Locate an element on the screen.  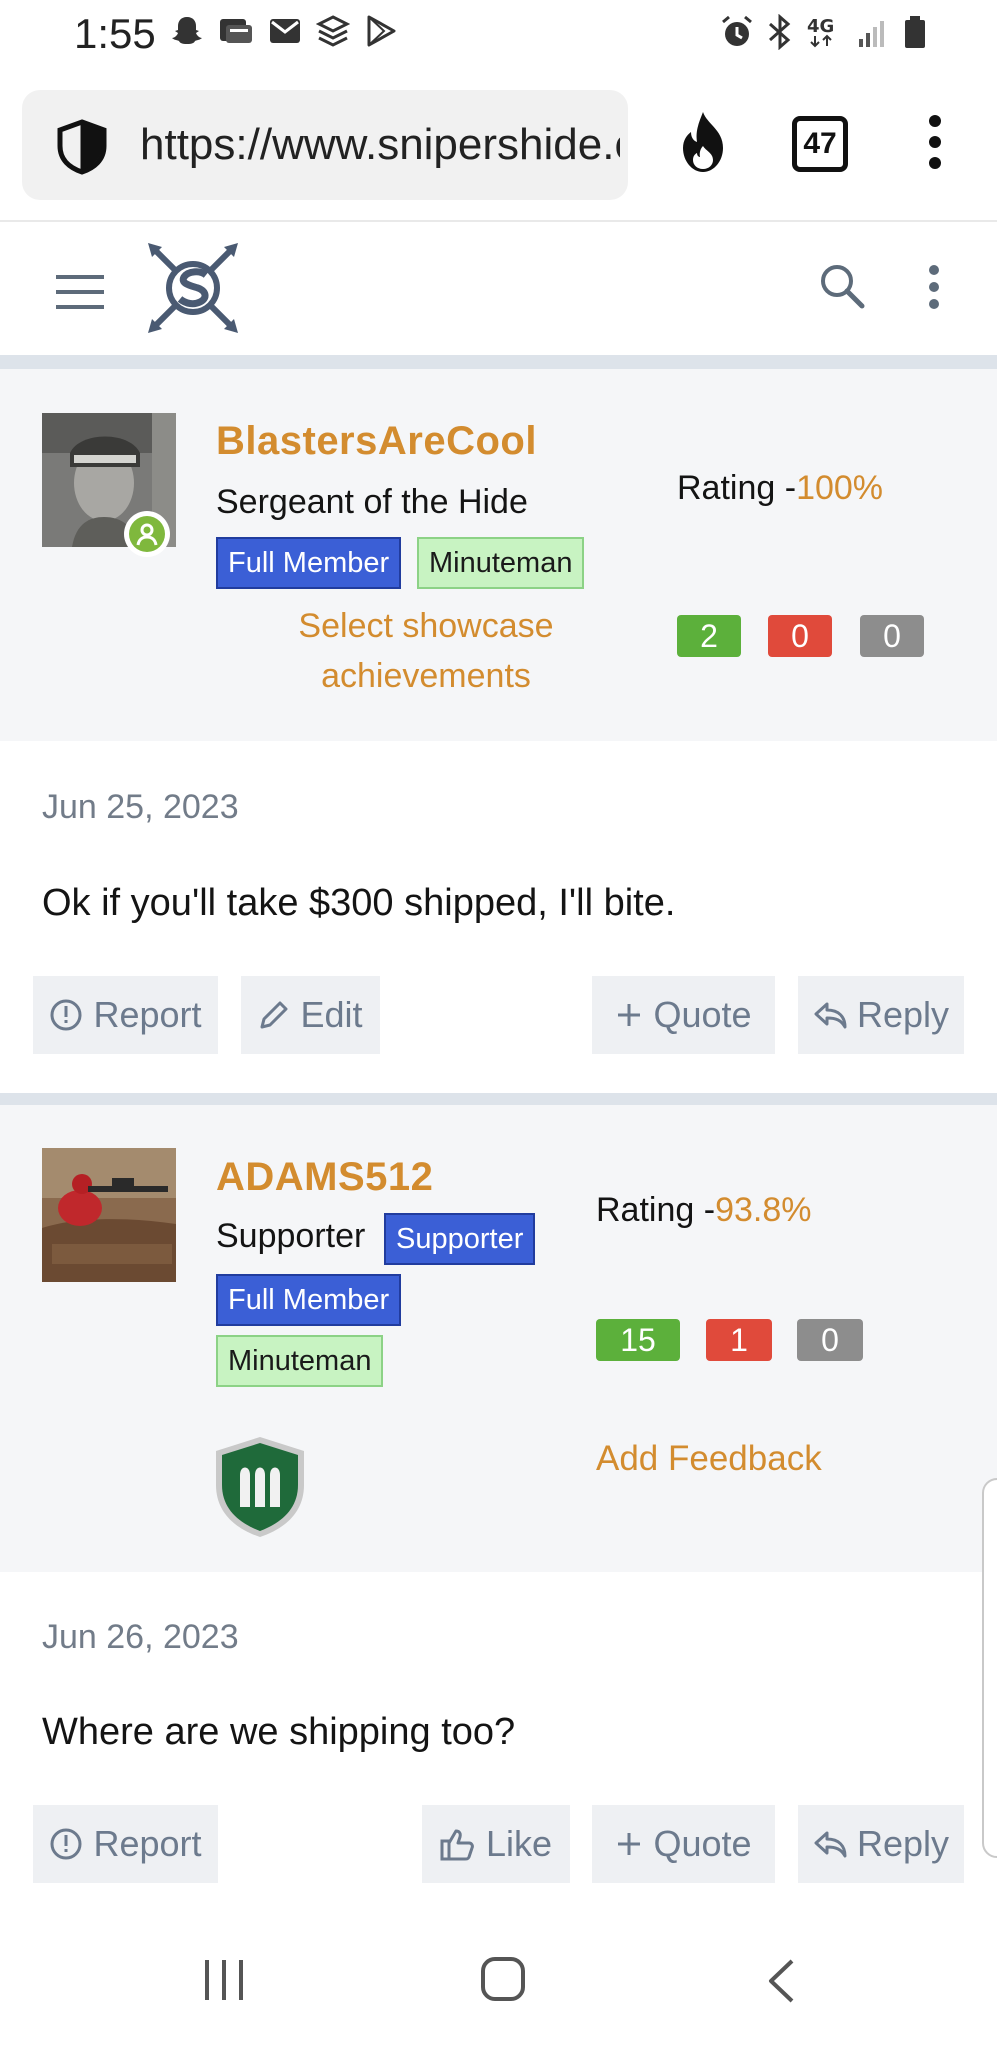
feedback-negative: 1 is located at coordinates (739, 1340).